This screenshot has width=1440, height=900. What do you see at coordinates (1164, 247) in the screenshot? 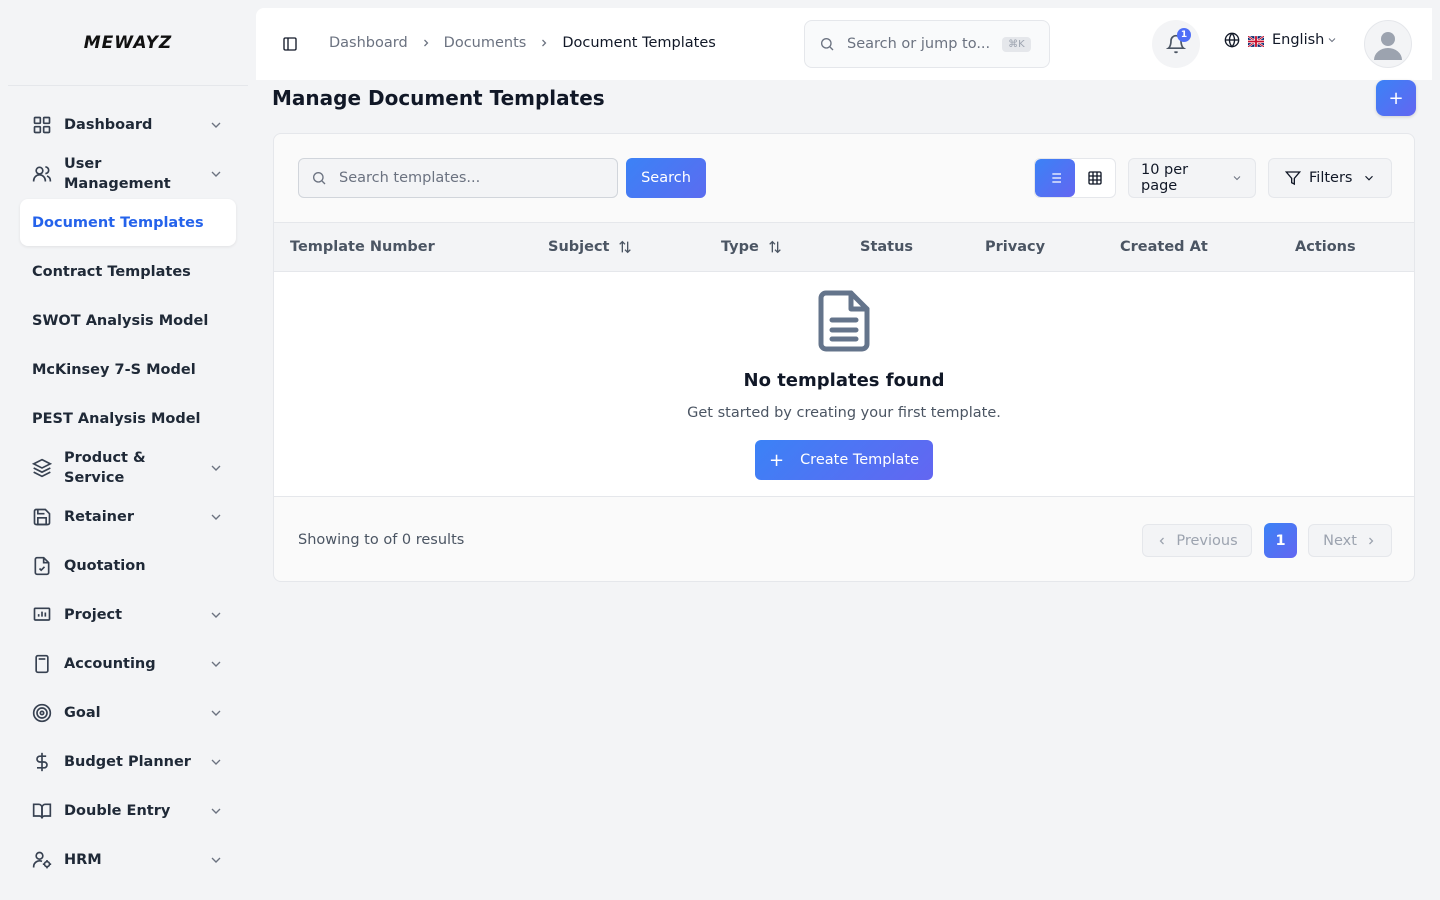
I see `column-created-at: Created At` at bounding box center [1164, 247].